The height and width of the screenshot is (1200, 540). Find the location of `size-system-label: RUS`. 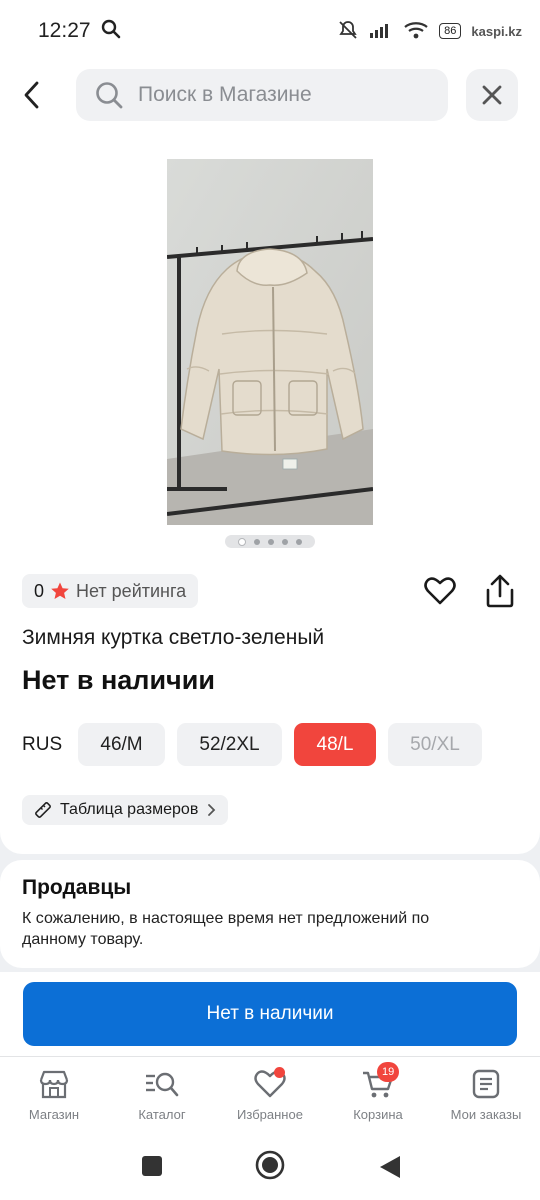

size-system-label: RUS is located at coordinates (42, 744).